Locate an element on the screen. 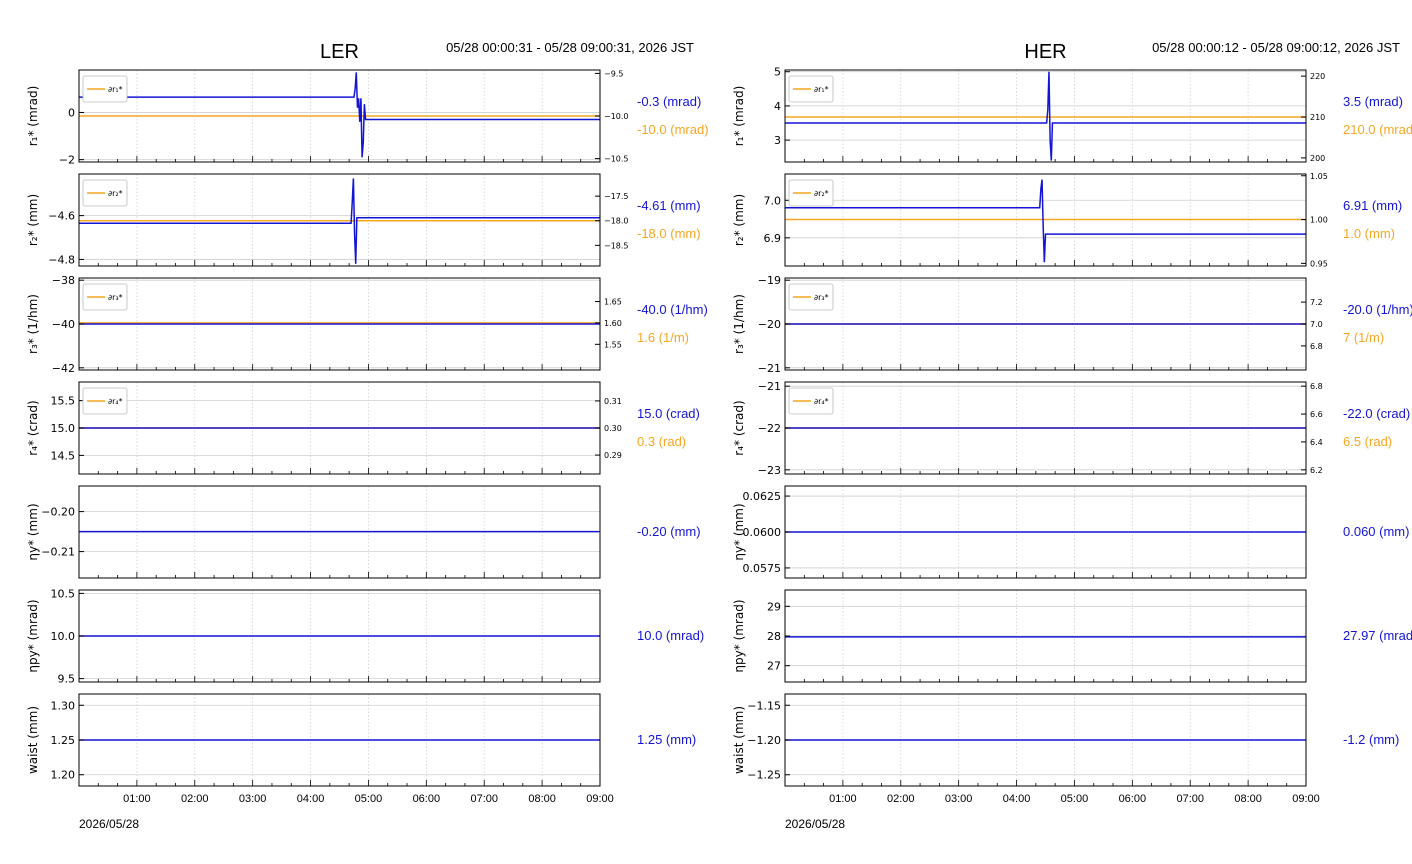  y-axis-label: r₃* (1/hm) is located at coordinates (739, 324).